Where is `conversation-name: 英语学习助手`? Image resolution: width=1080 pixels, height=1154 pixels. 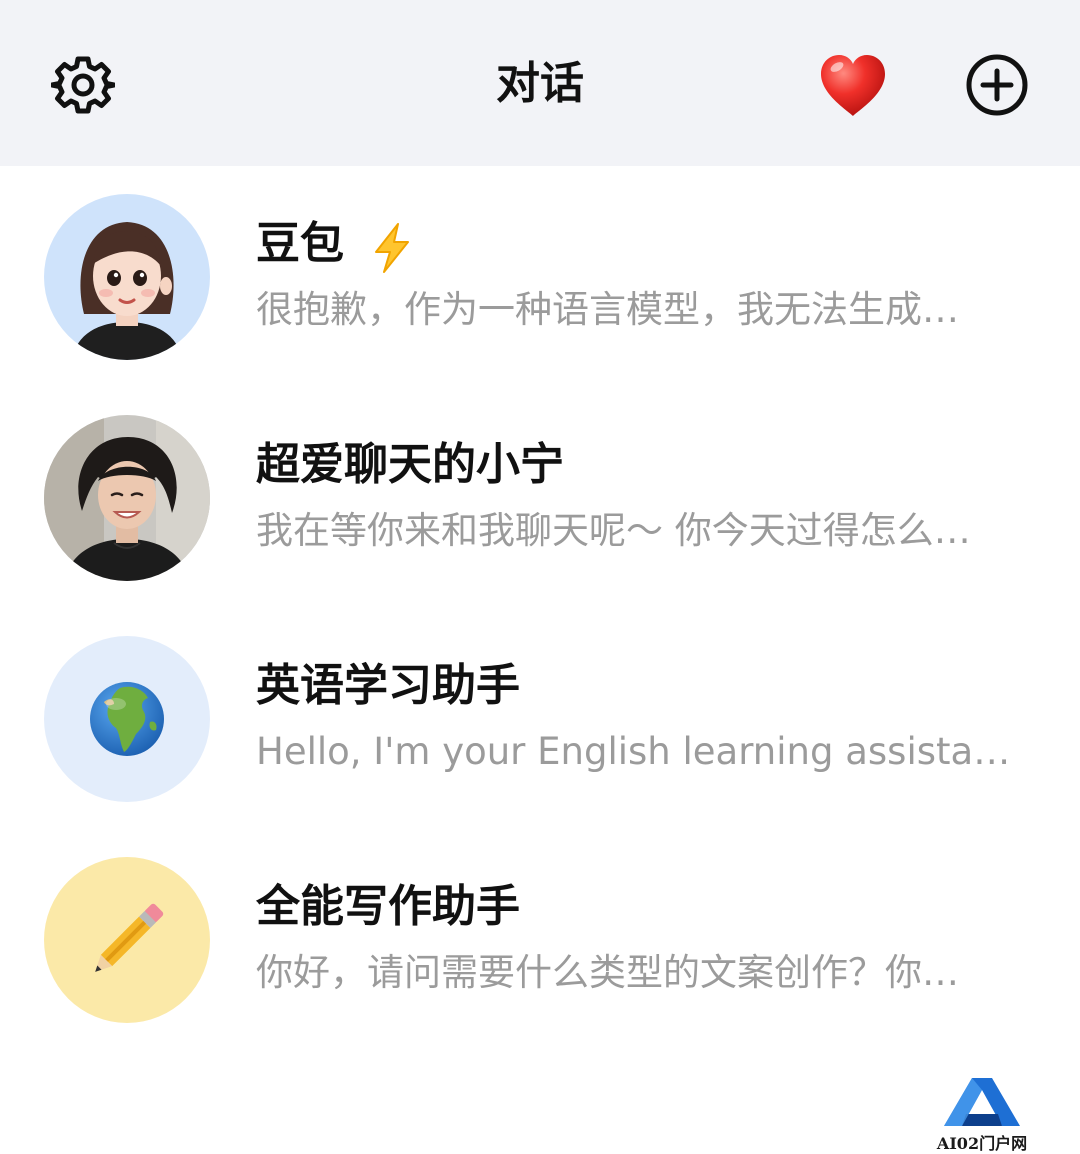 conversation-name: 英语学习助手 is located at coordinates (388, 685).